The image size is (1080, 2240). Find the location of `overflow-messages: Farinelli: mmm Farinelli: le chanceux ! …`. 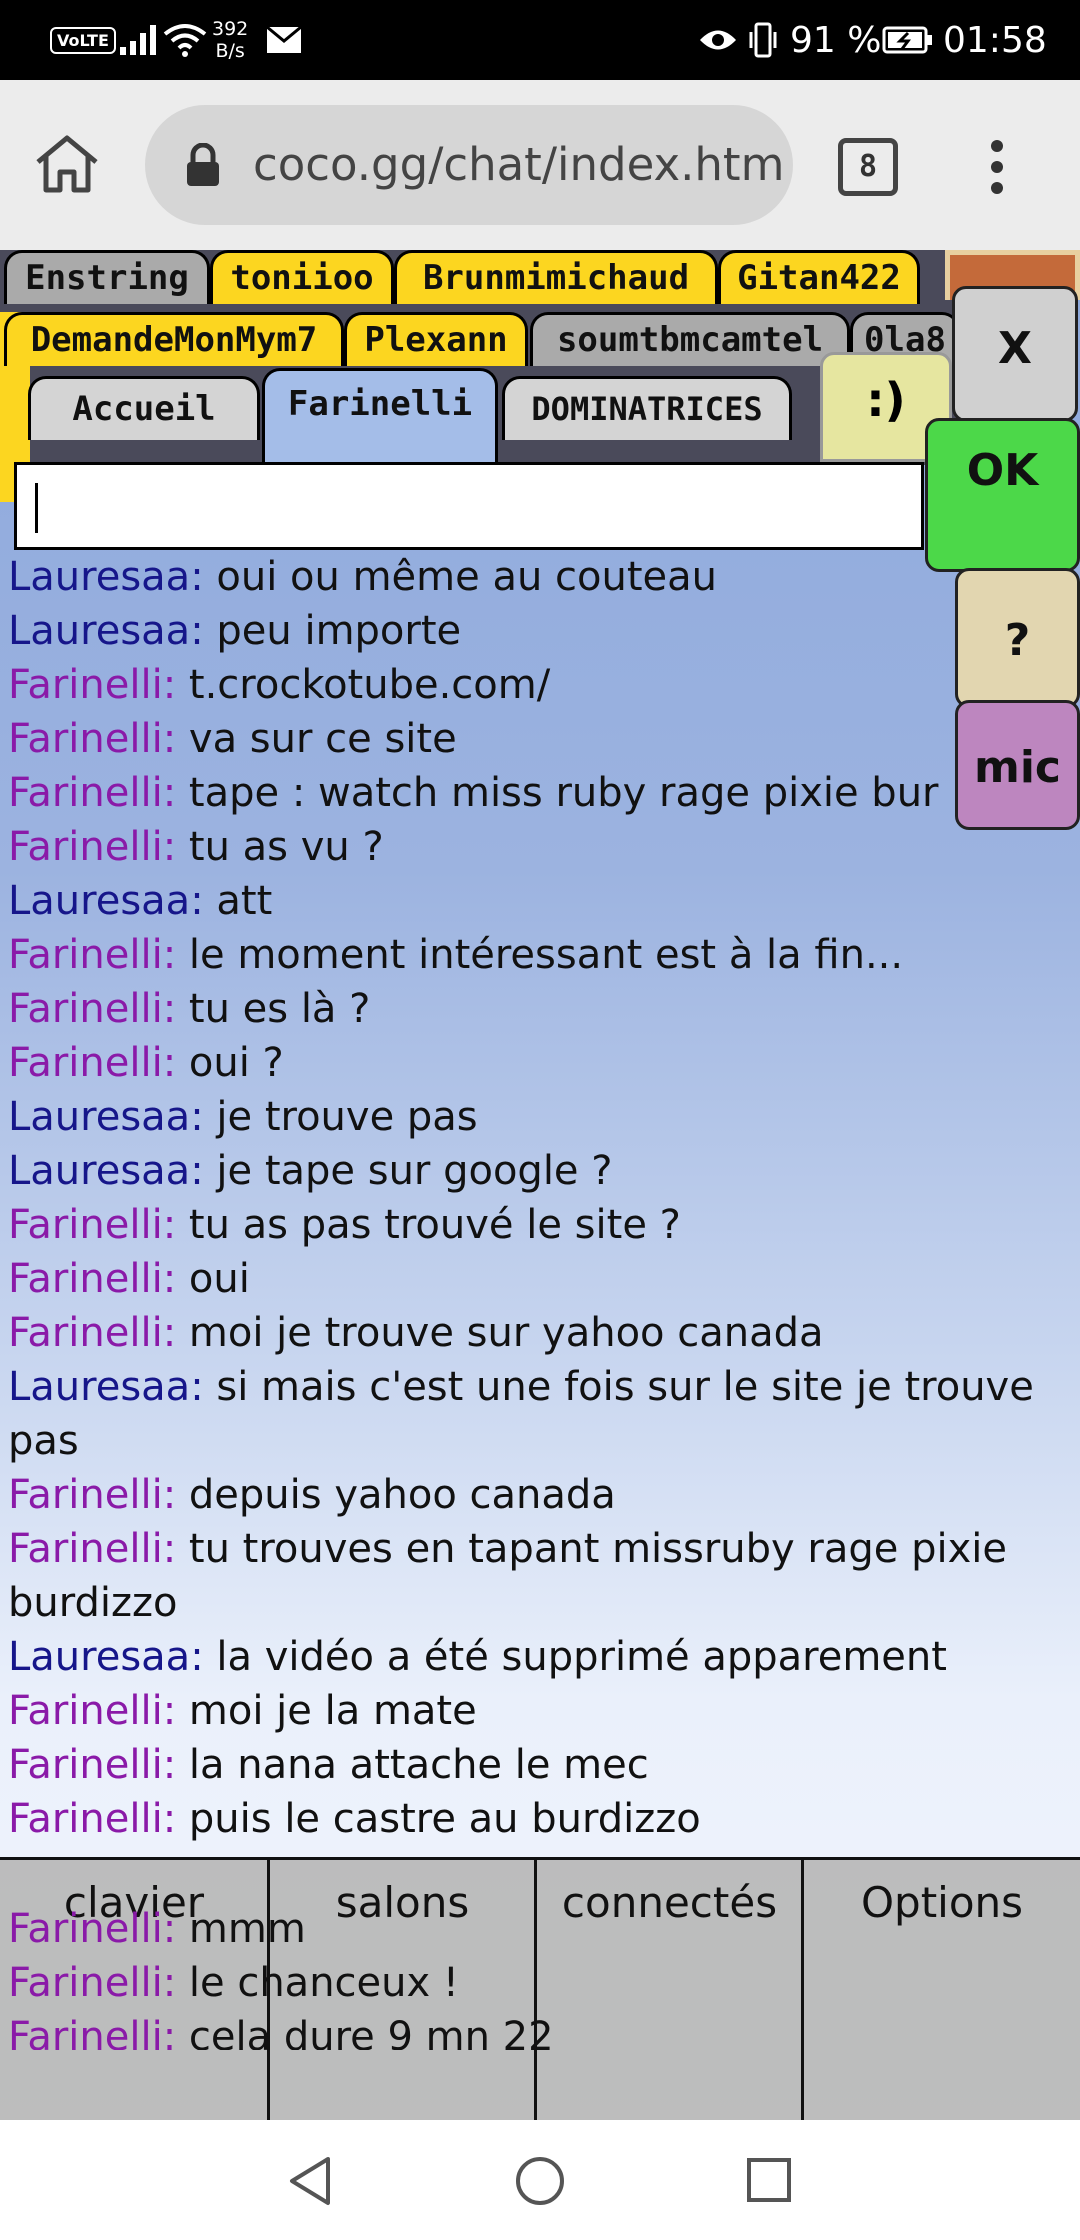

overflow-messages: Farinelli: mmm Farinelli: le chanceux ! … is located at coordinates (528, 1976).